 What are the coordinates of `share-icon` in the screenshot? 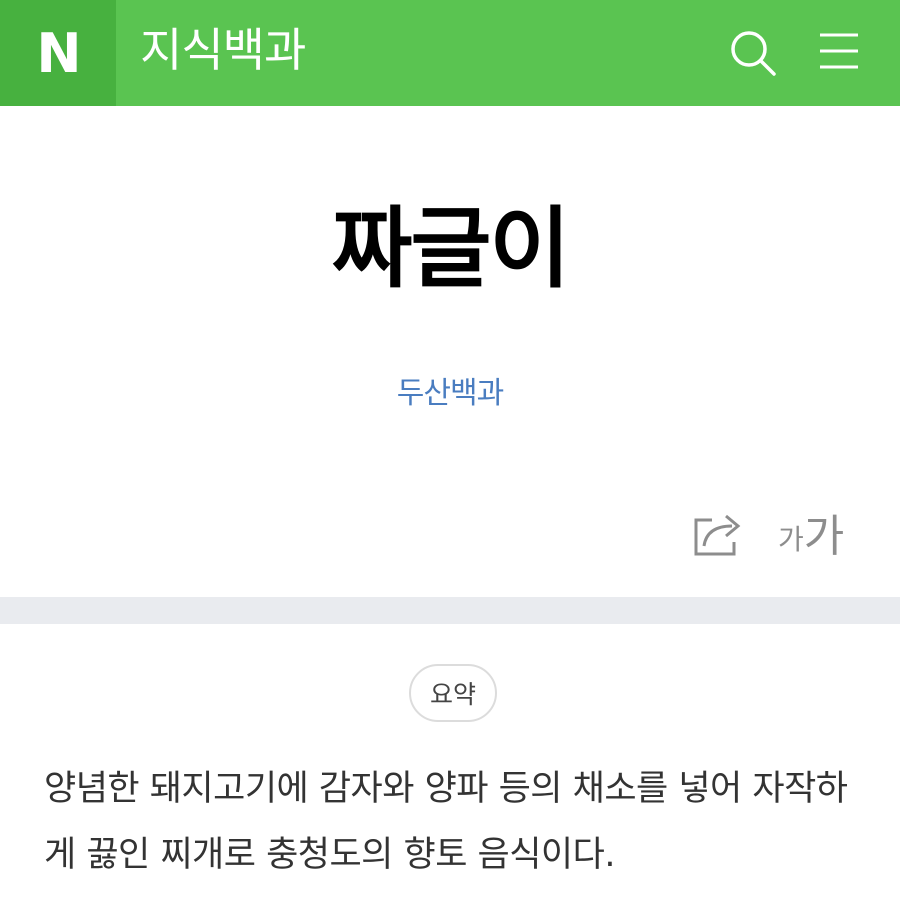 It's located at (717, 535).